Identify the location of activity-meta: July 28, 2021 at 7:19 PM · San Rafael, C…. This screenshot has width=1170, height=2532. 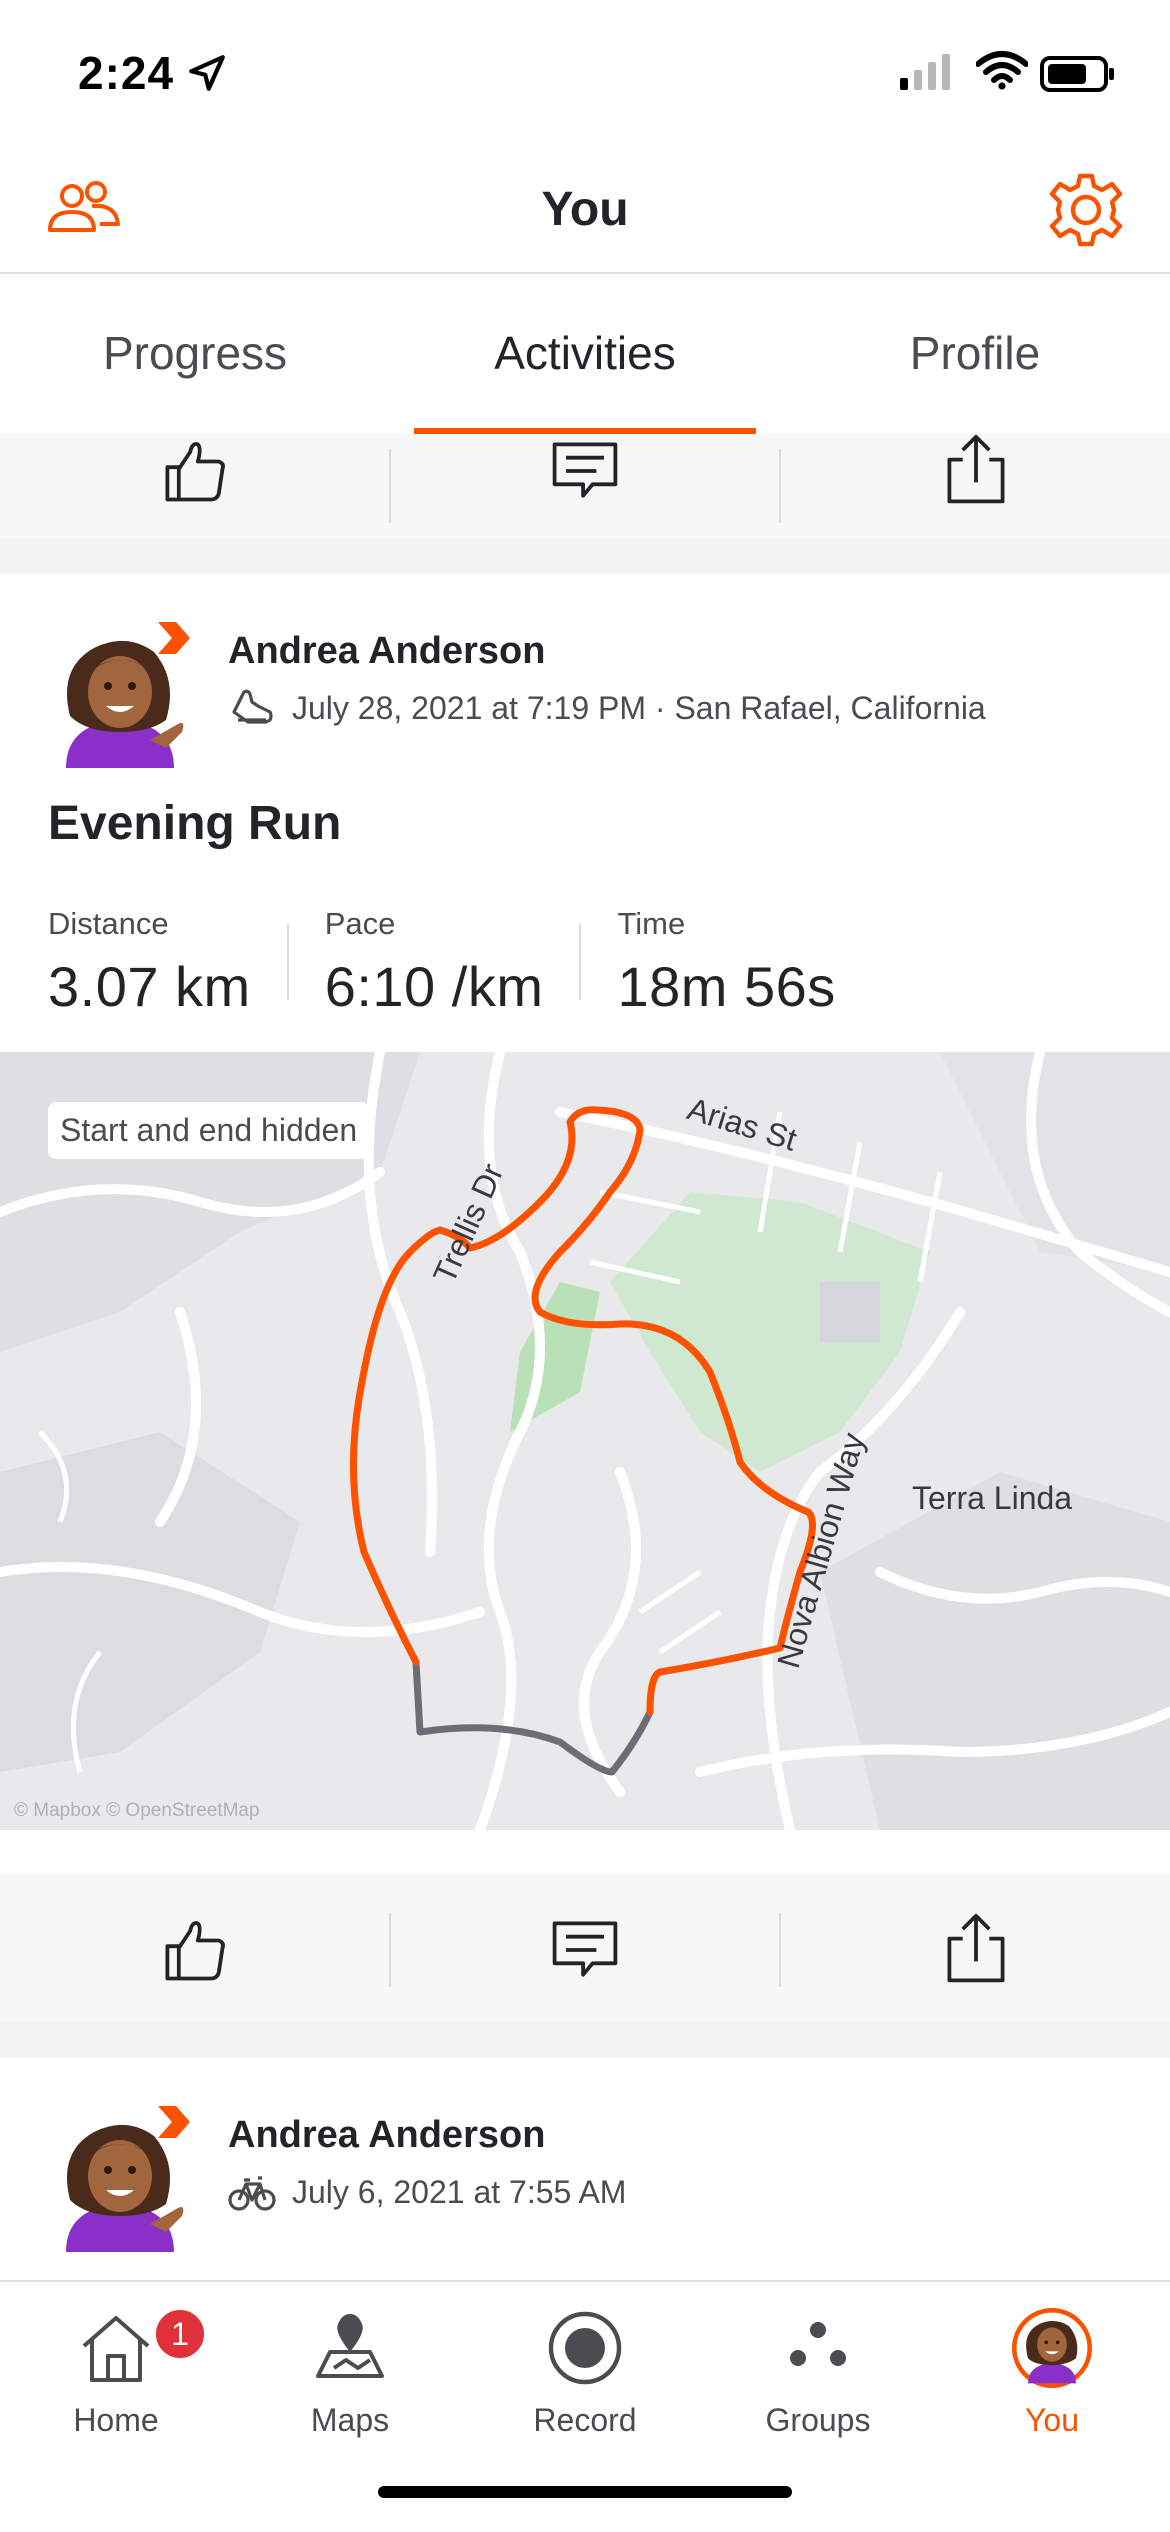
(607, 708).